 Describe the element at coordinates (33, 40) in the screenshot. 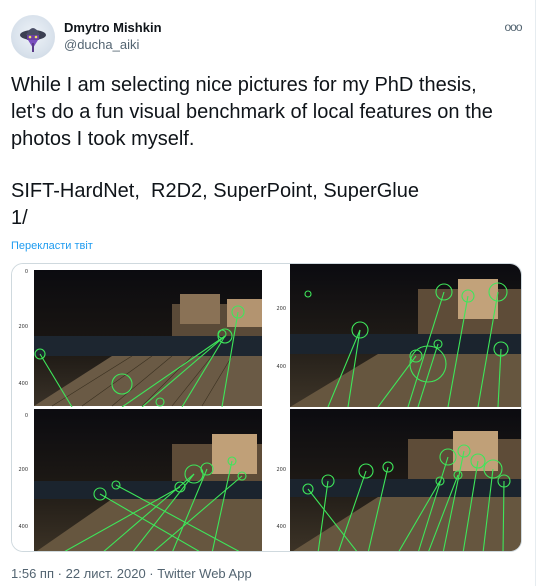

I see `avatar-hat-icon` at that location.